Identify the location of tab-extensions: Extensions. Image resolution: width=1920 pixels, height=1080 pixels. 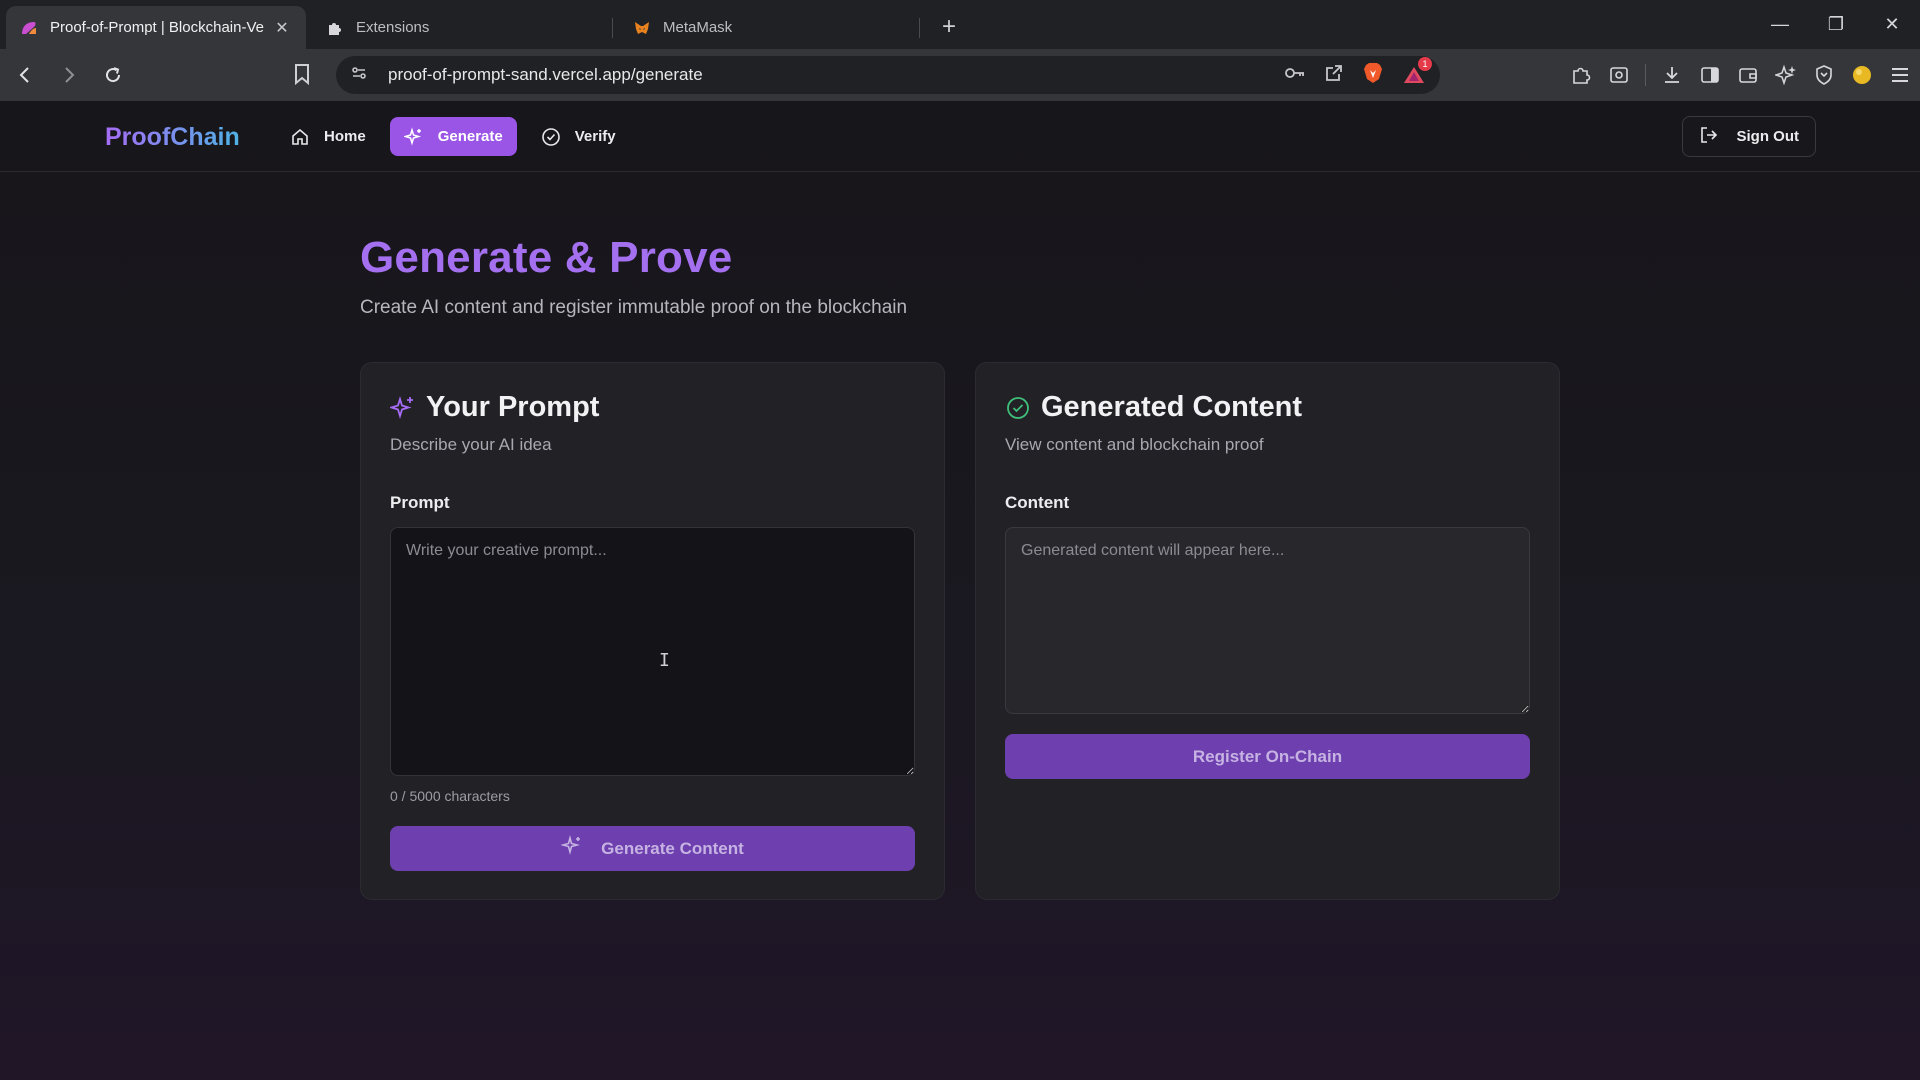
(462, 27).